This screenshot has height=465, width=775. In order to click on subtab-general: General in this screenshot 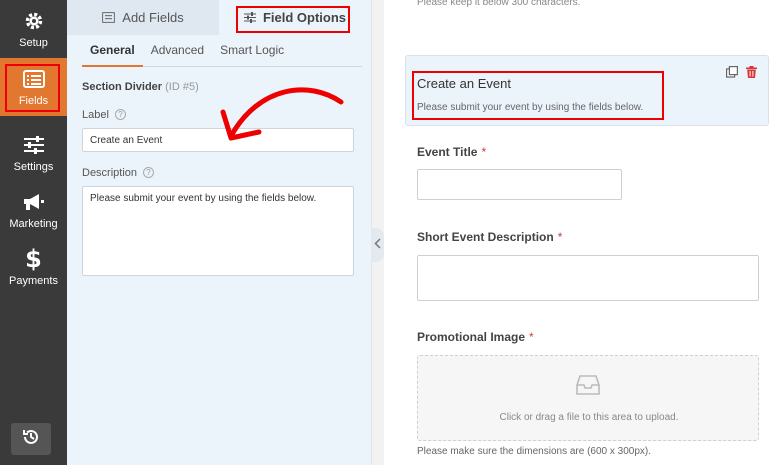, I will do `click(112, 53)`.